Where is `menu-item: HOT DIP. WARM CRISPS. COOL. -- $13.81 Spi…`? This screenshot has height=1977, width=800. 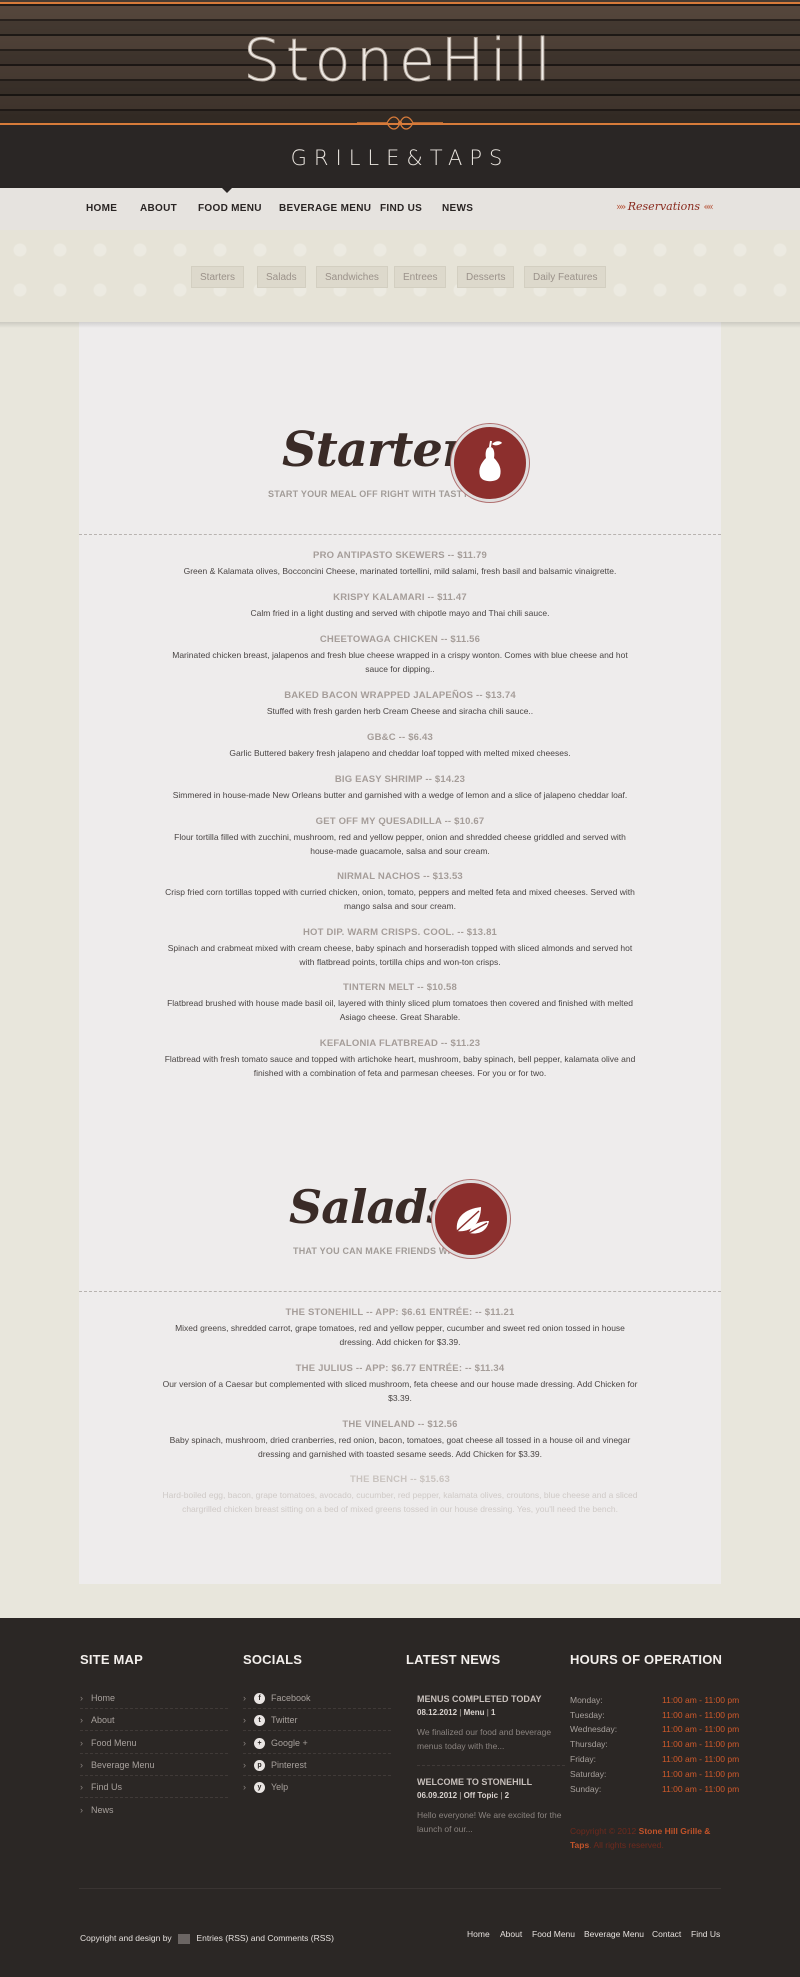
menu-item: HOT DIP. WARM CRISPS. COOL. -- $13.81 Spi… is located at coordinates (400, 947).